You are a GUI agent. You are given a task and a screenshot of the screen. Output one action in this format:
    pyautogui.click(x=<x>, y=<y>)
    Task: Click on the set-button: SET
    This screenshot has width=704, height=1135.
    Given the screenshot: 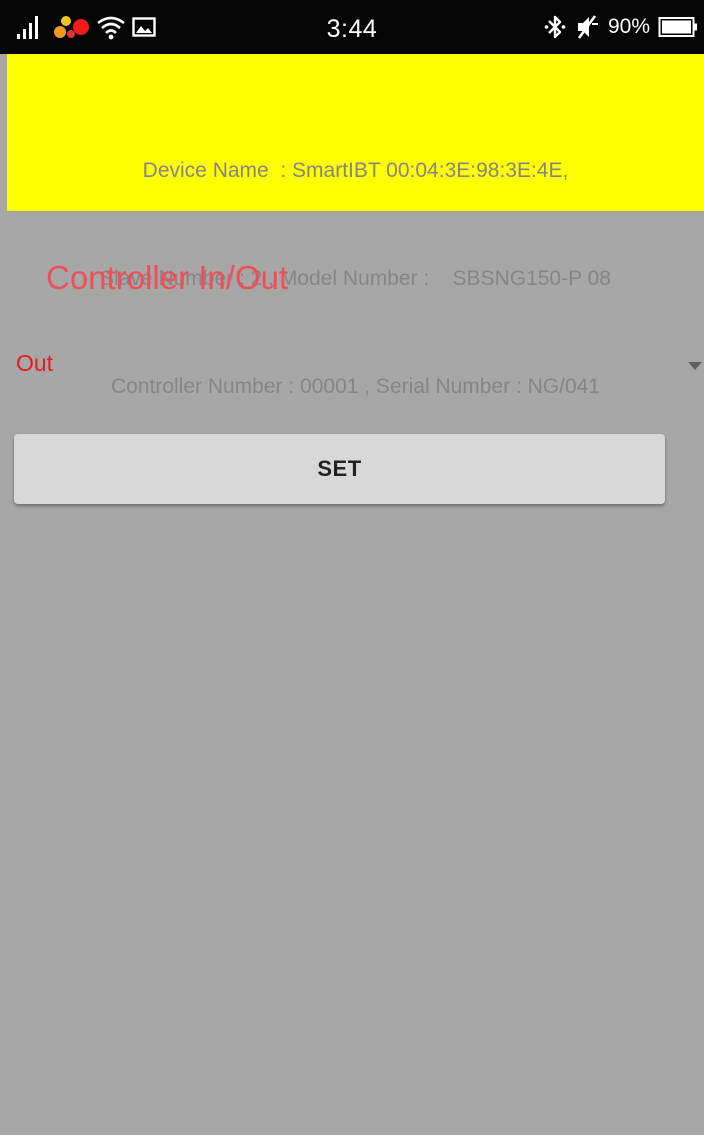 What is the action you would take?
    pyautogui.click(x=339, y=469)
    